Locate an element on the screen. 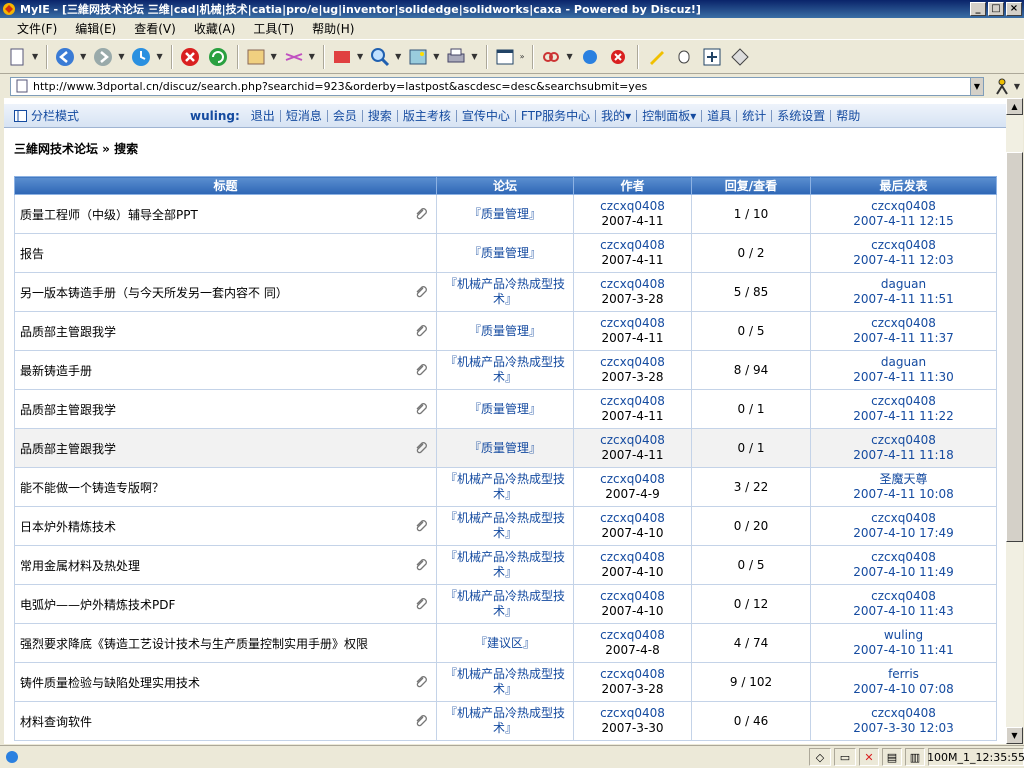 The height and width of the screenshot is (768, 1024). back-icon is located at coordinates (65, 57).